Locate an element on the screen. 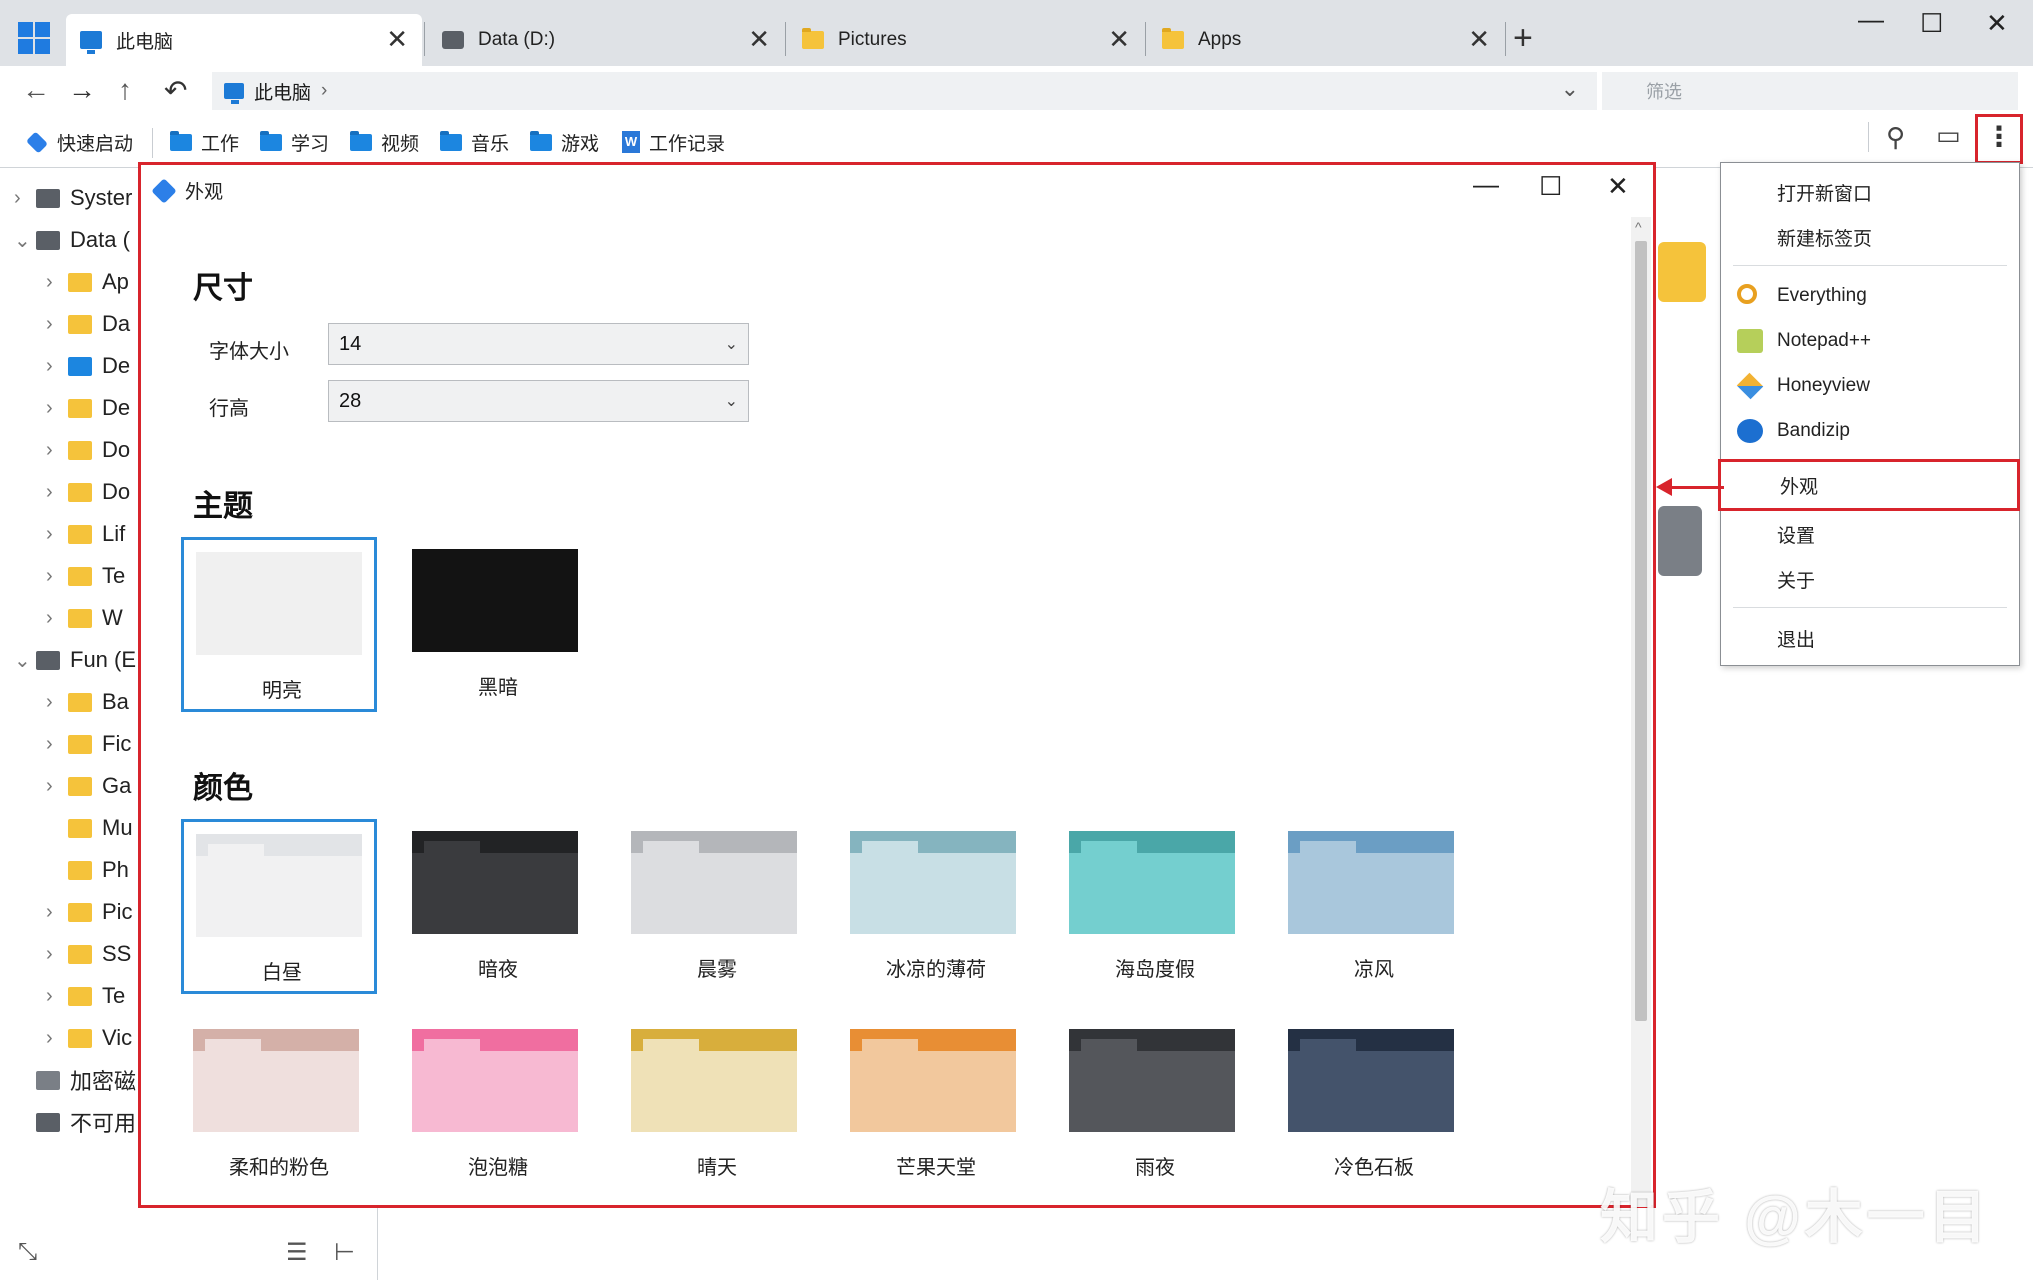 This screenshot has width=2033, height=1280. outdent-icon: ☰ is located at coordinates (297, 1252).